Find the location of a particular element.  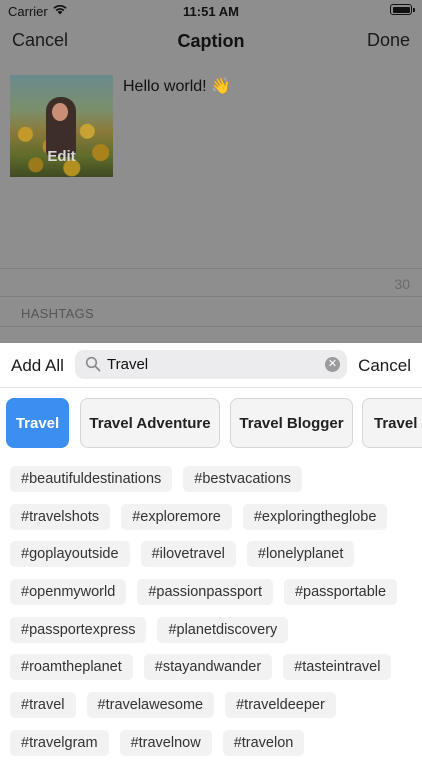

post-photo-thumbnail: Edit is located at coordinates (61, 126).